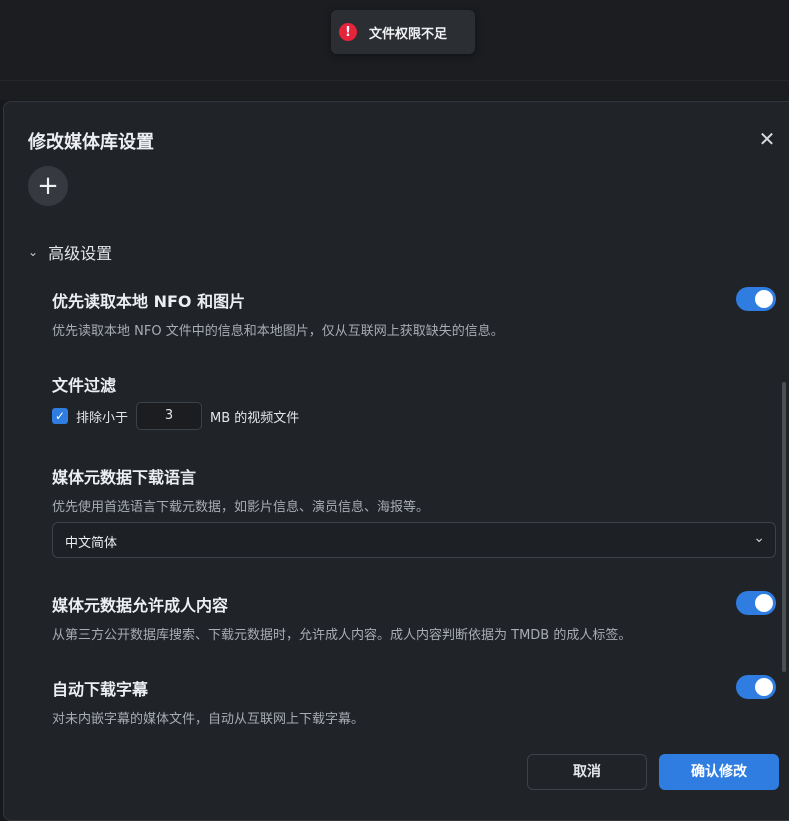 The image size is (789, 821). What do you see at coordinates (84, 385) in the screenshot?
I see `file-filter-title: 文件过滤` at bounding box center [84, 385].